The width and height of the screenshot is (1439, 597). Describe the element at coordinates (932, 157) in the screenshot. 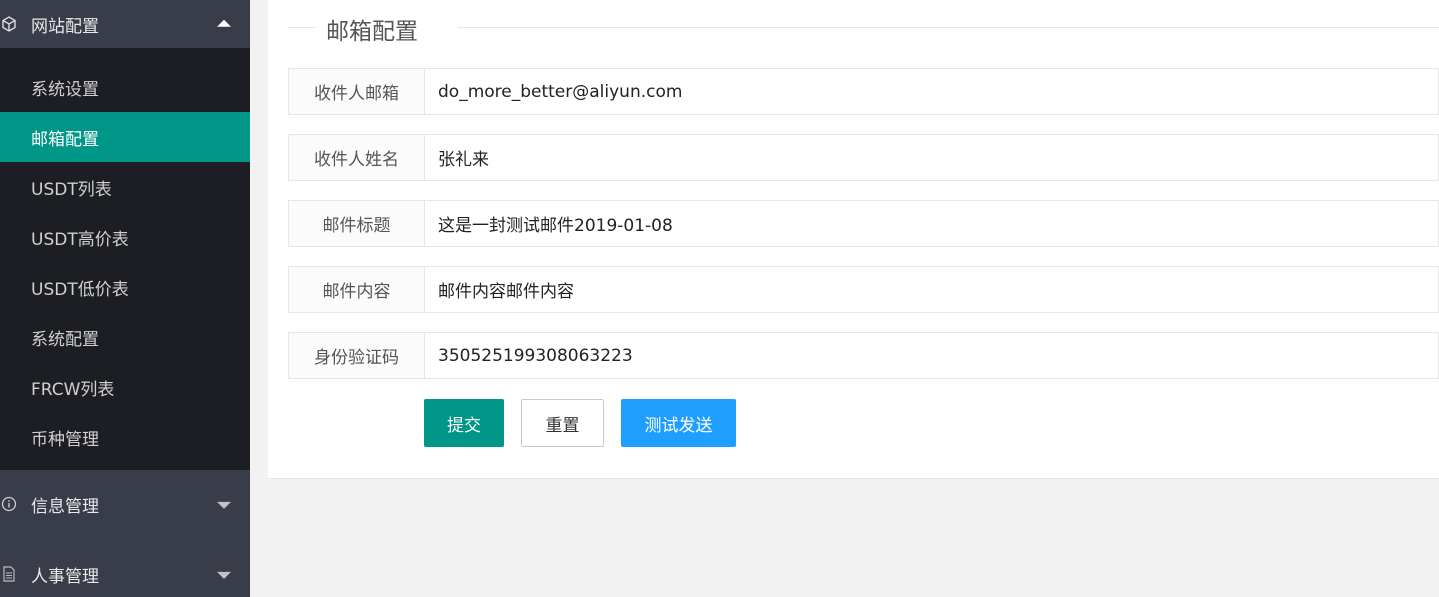

I see `recipient-name-input: 张礼来` at that location.